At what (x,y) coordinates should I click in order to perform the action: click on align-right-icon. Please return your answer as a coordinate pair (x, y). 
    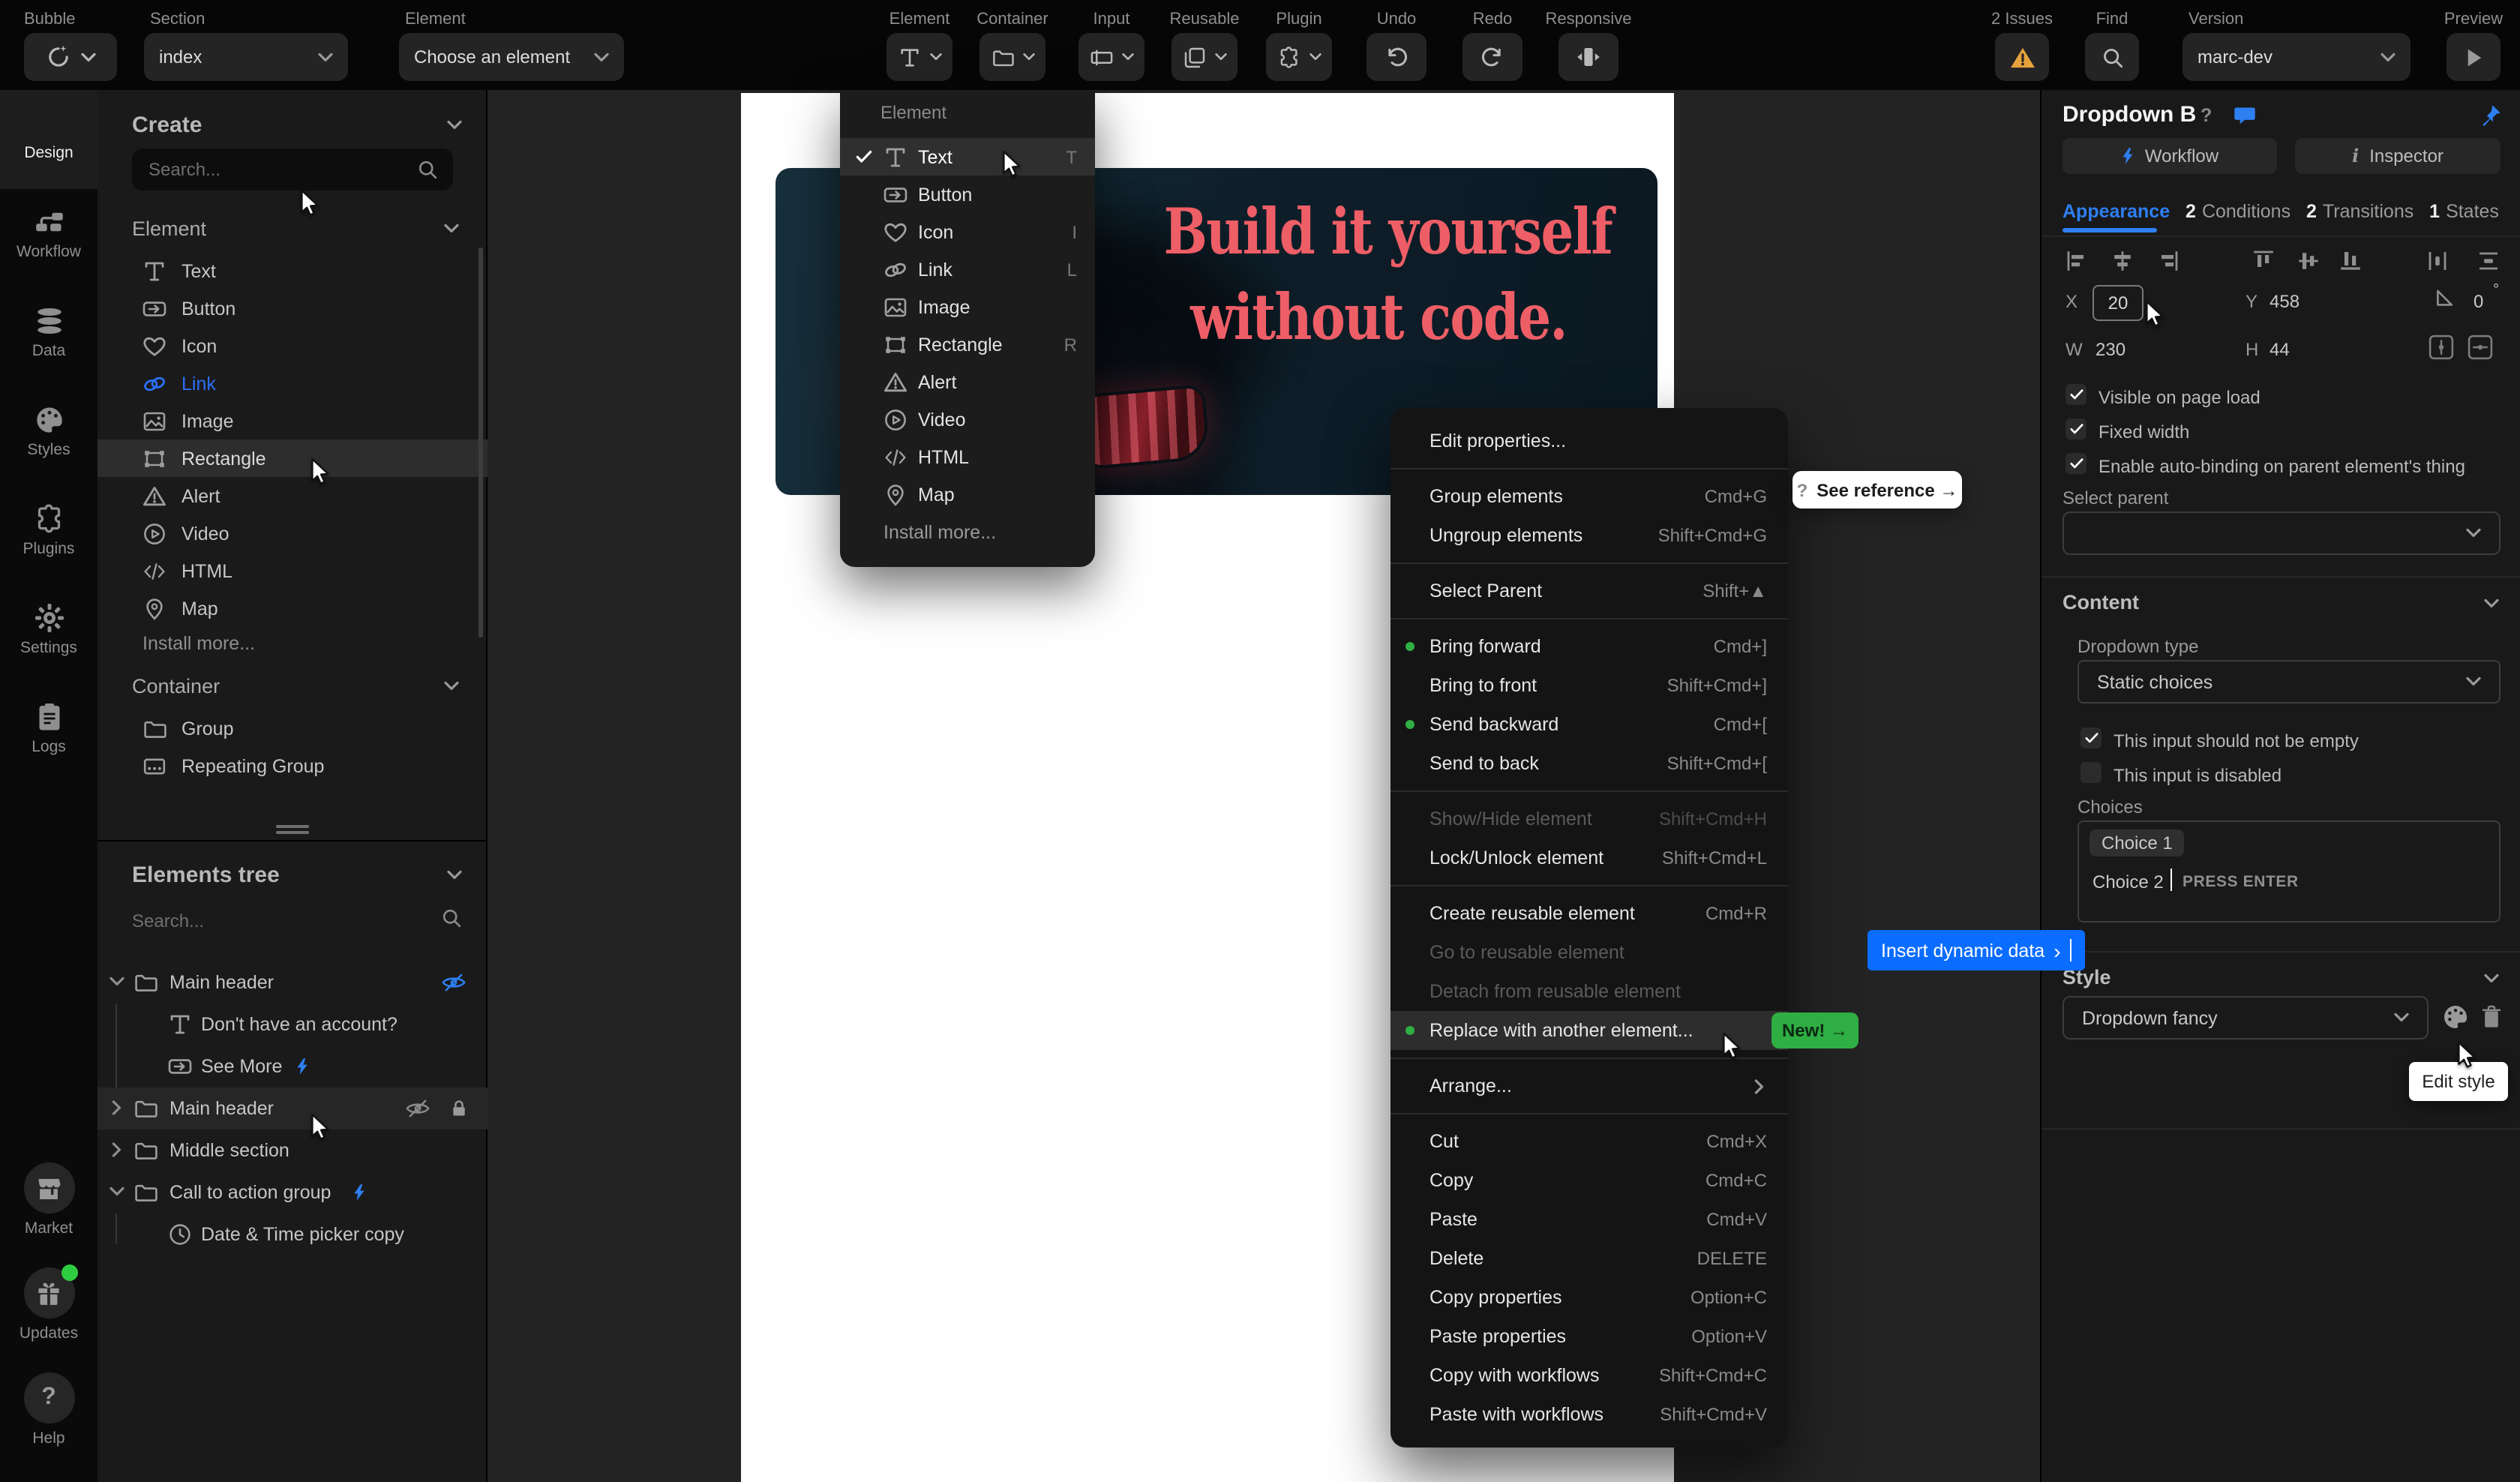
    Looking at the image, I should click on (2168, 261).